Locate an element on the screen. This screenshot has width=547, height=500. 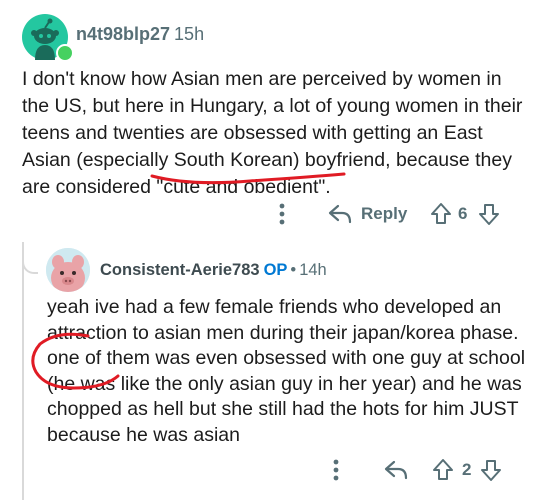
op-badge: OP is located at coordinates (275, 270).